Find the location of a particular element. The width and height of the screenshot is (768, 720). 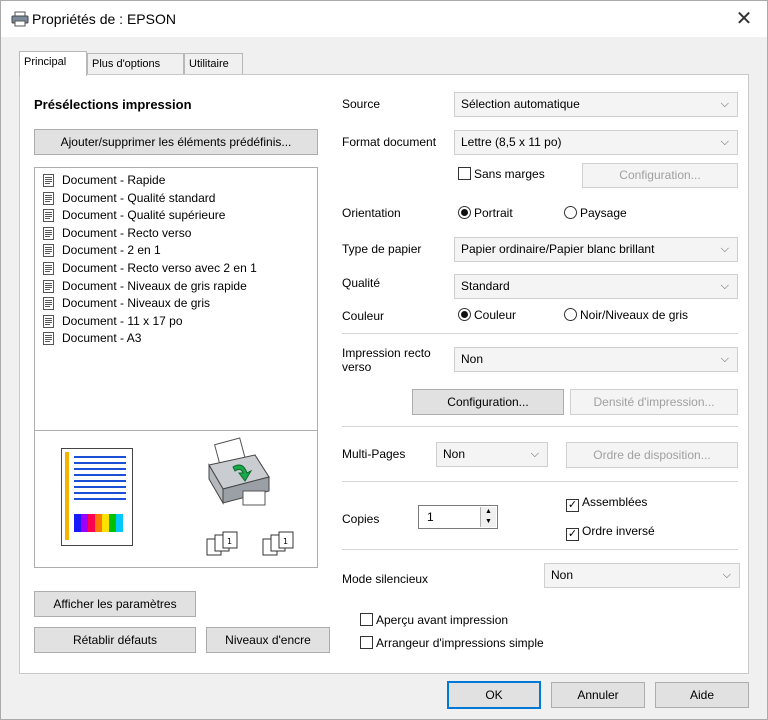

quiet-mode-select: Non ⌵ is located at coordinates (642, 575).